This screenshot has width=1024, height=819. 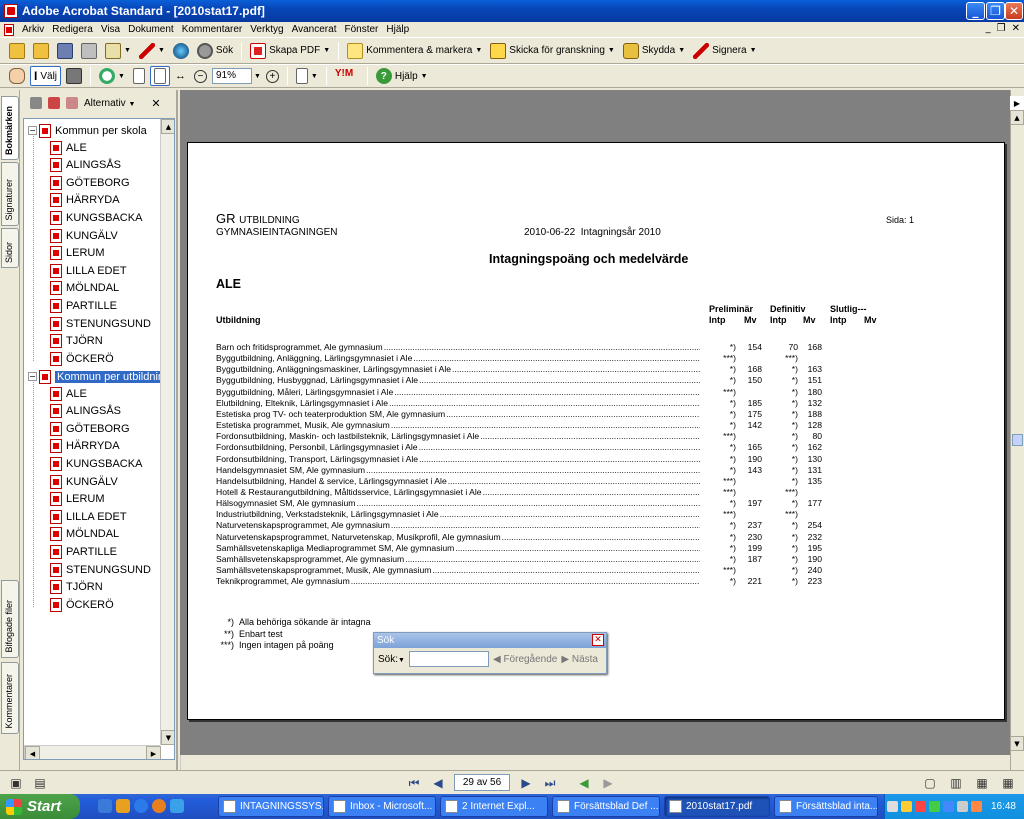 I want to click on search-button: Sök, so click(x=215, y=51).